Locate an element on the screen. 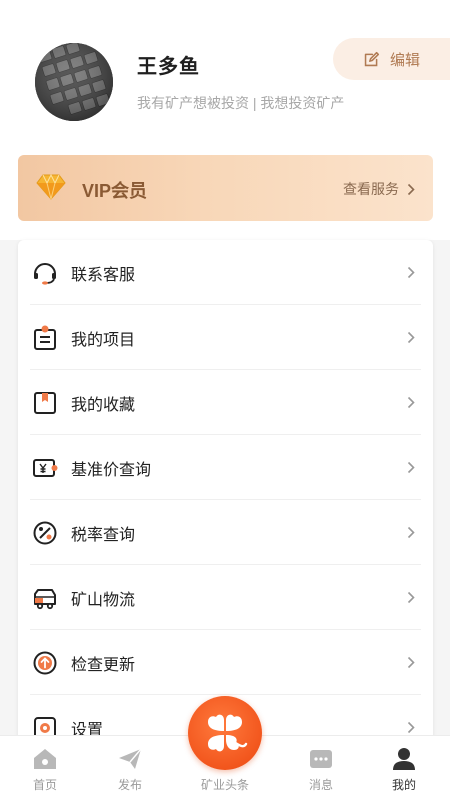  vip-title: VIP会员 is located at coordinates (115, 191).